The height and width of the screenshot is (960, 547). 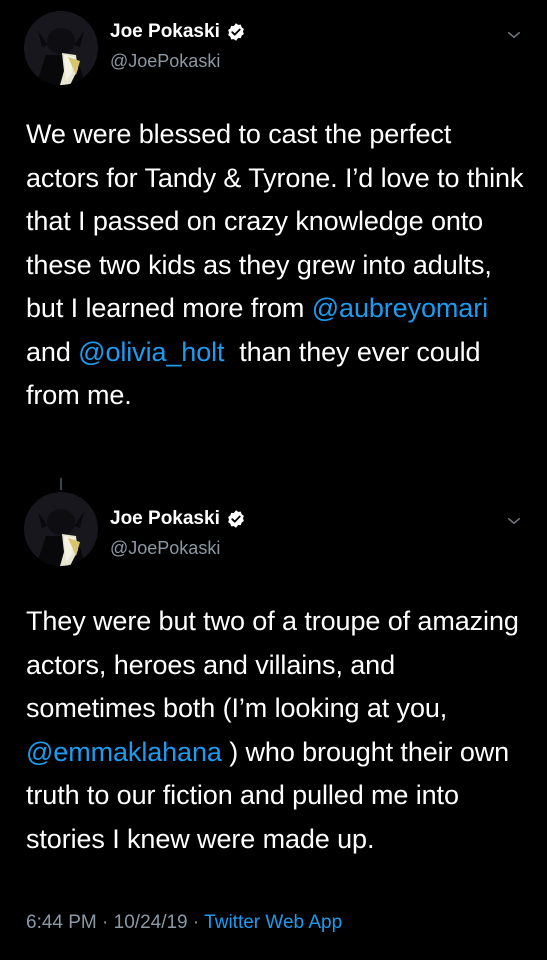 What do you see at coordinates (61, 922) in the screenshot?
I see `tweet-time: 6:44 PM` at bounding box center [61, 922].